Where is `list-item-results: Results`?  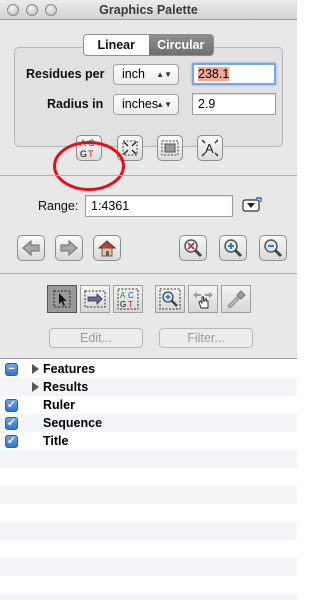 list-item-results: Results is located at coordinates (148, 387).